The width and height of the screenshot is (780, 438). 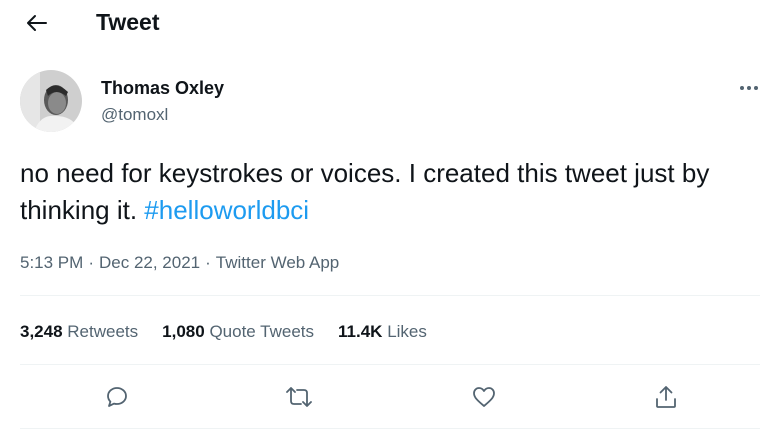 I want to click on reply-button, so click(x=117, y=397).